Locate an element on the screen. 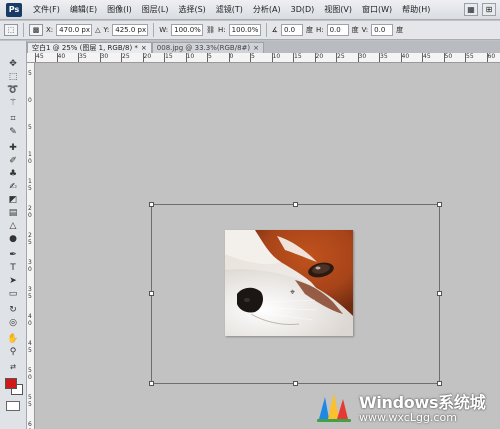 This screenshot has width=500, height=429. menu-help: 帮助(H) is located at coordinates (416, 10).